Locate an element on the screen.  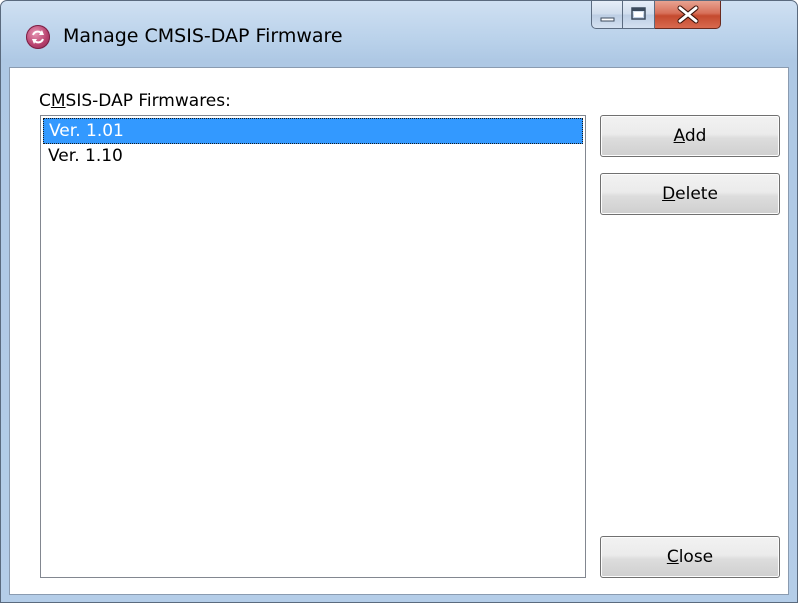
minimize-icon is located at coordinates (607, 19).